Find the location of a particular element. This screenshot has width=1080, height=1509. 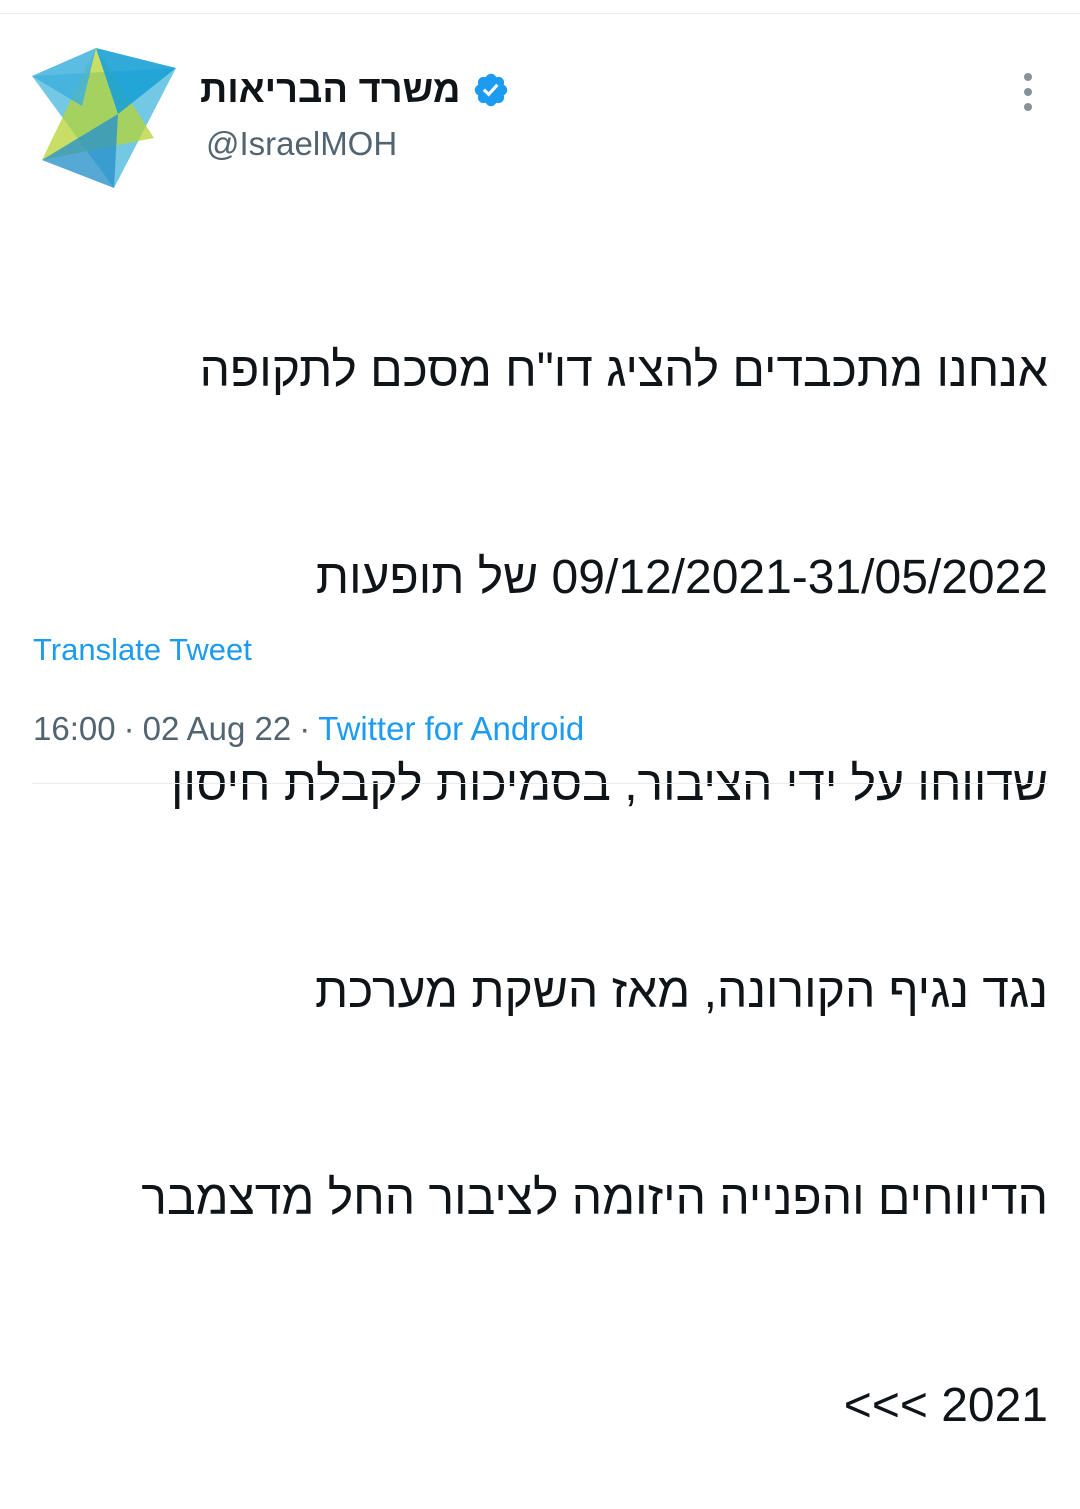

avatar is located at coordinates (104, 118).